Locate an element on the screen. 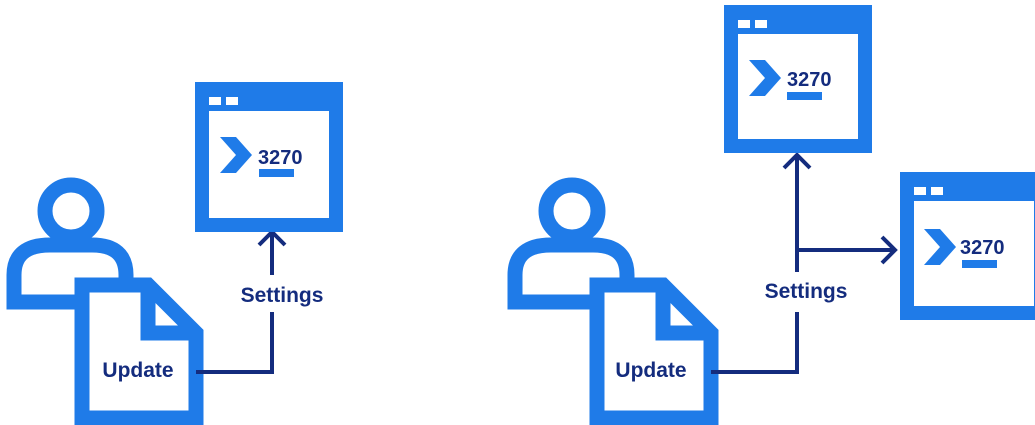  terminal-window: 3270 is located at coordinates (269, 157).